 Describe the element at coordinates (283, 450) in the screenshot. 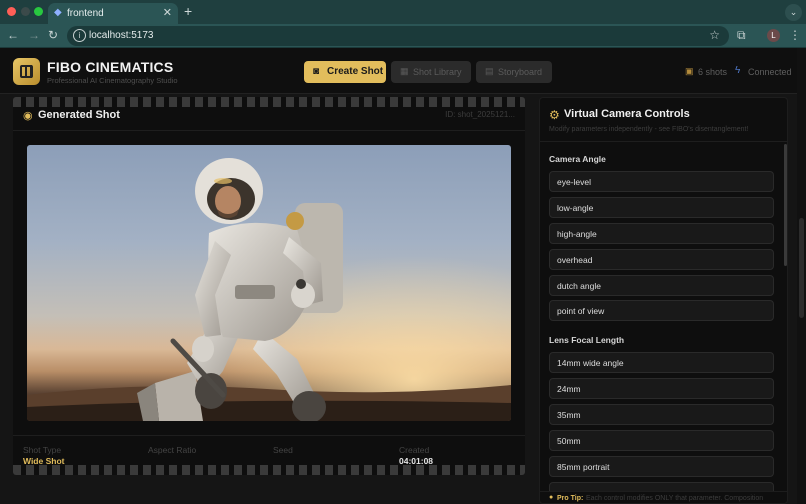

I see `seed-label: Seed` at that location.